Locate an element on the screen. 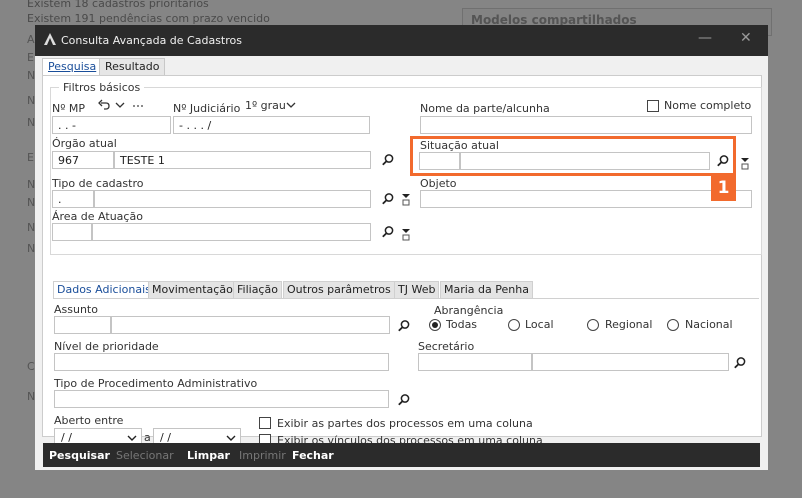 This screenshot has width=802, height=498. tab-label: Movimentação is located at coordinates (192, 289).